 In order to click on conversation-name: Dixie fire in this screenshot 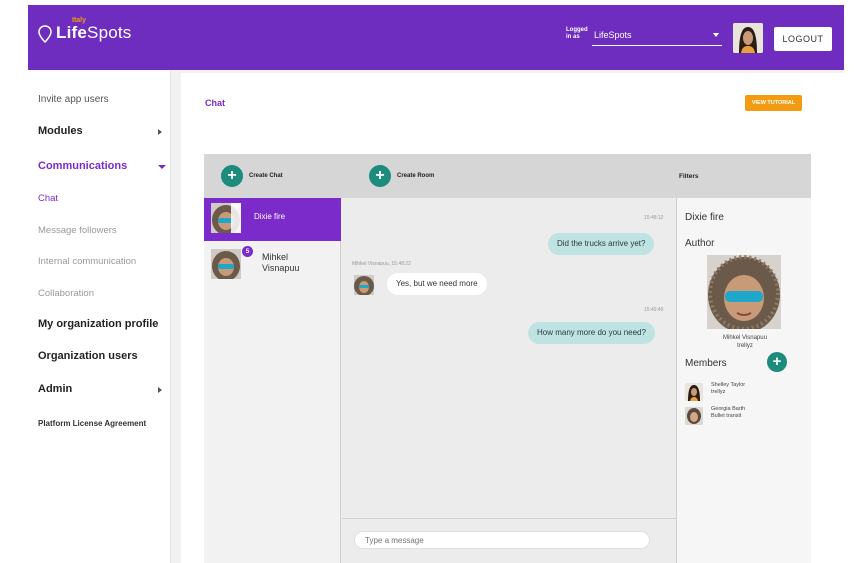, I will do `click(270, 216)`.